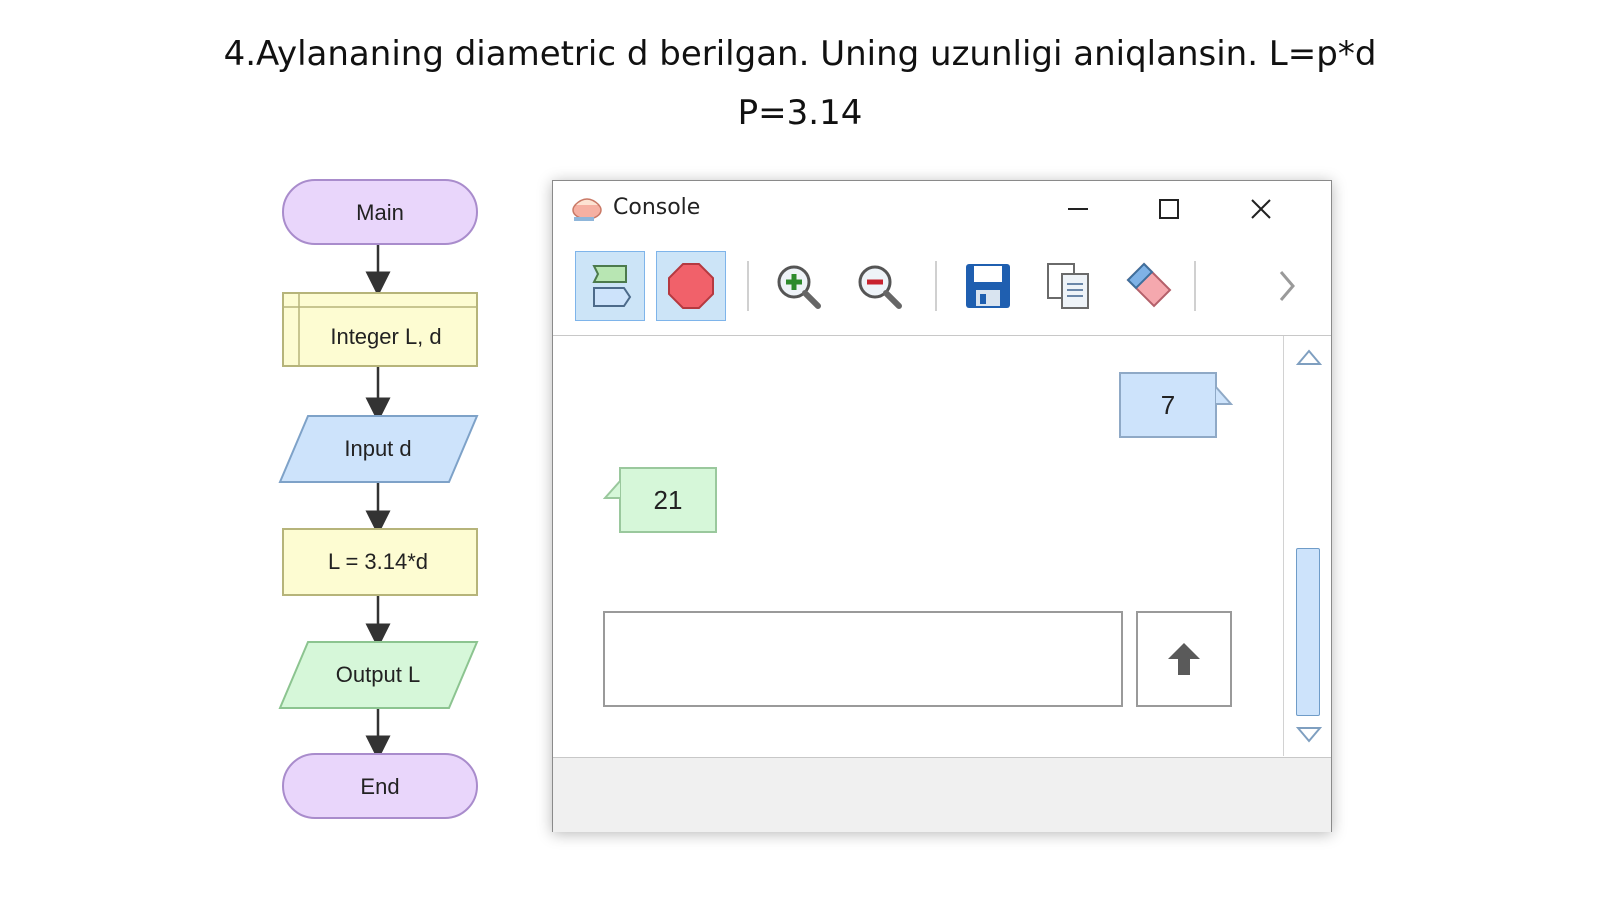 The width and height of the screenshot is (1600, 899). I want to click on eraser-icon, so click(1149, 285).